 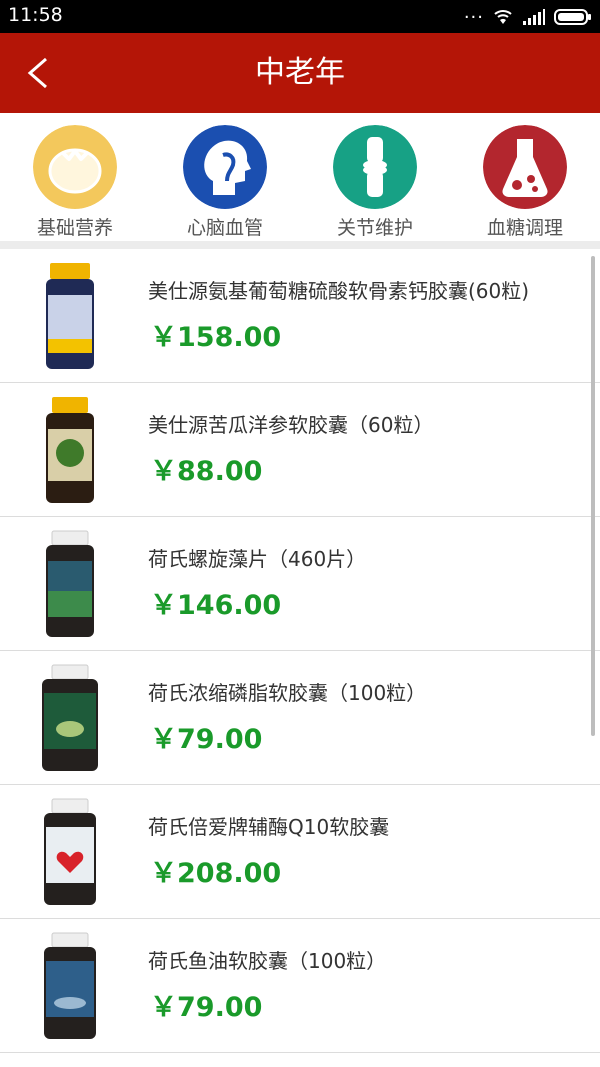 I want to click on battery-icon, so click(x=572, y=17).